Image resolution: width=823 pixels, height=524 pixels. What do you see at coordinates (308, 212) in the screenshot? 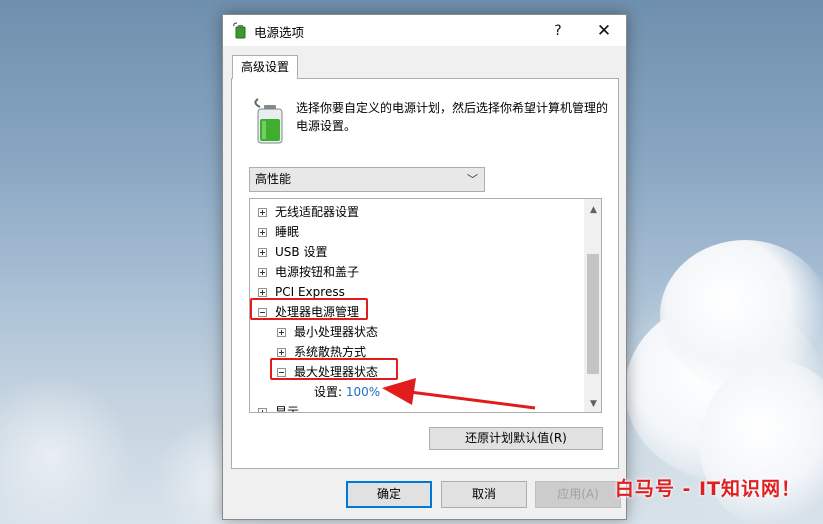
I see `tree-item-wireless: 无线适配器设置` at bounding box center [308, 212].